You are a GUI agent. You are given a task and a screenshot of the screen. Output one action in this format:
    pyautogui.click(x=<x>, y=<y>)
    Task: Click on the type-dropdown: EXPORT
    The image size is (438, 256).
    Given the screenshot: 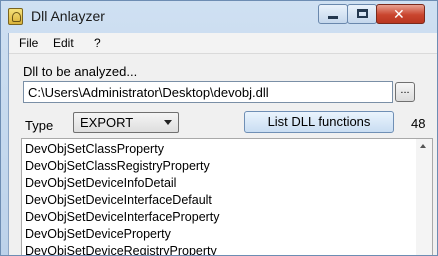 What is the action you would take?
    pyautogui.click(x=126, y=122)
    